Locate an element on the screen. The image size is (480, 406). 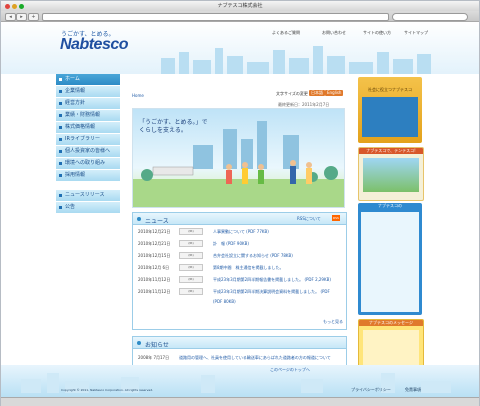
topnav-howto: サイトの使い方 is located at coordinates (377, 33).